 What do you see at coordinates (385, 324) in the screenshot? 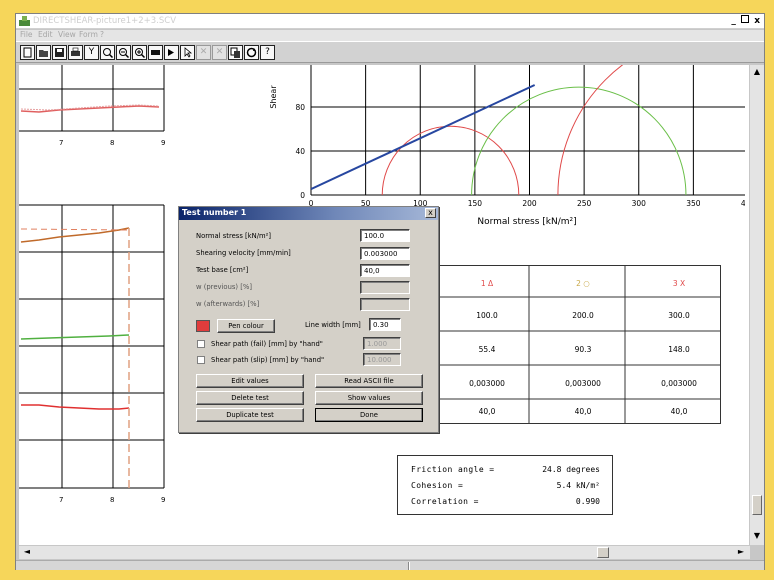
I see `line-width-input` at bounding box center [385, 324].